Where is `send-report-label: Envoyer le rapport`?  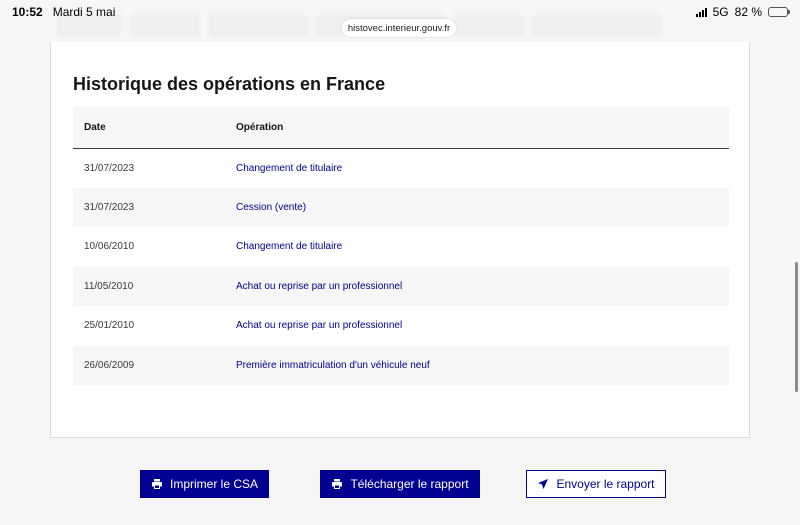
send-report-label: Envoyer le rapport is located at coordinates (605, 484).